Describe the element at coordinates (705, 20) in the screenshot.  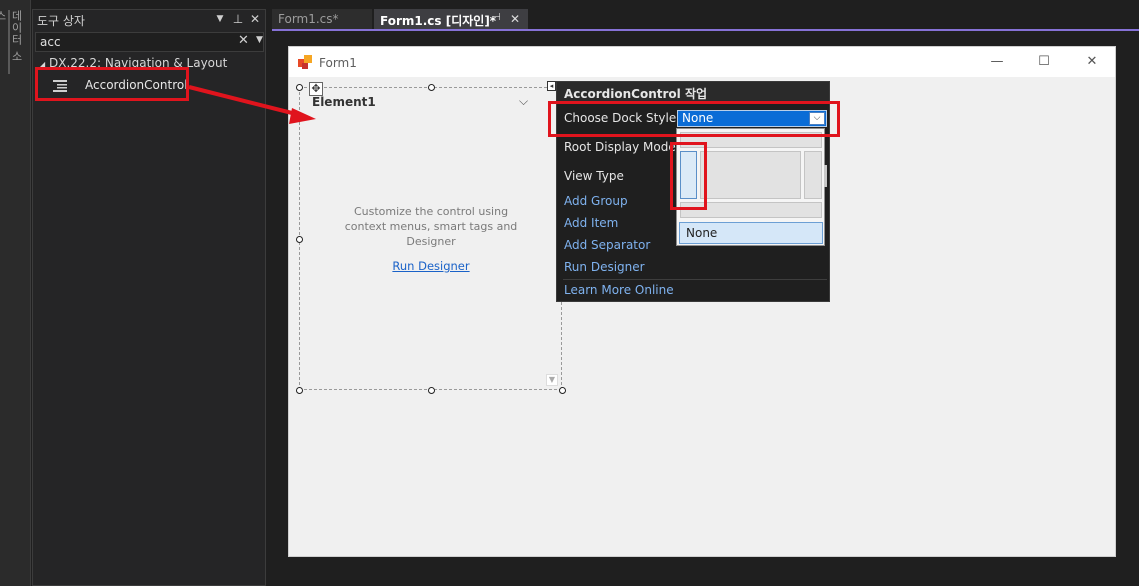
I see `document-tabs: Form1.cs* Form1.cs [디자인]* ⊣ ✕` at that location.